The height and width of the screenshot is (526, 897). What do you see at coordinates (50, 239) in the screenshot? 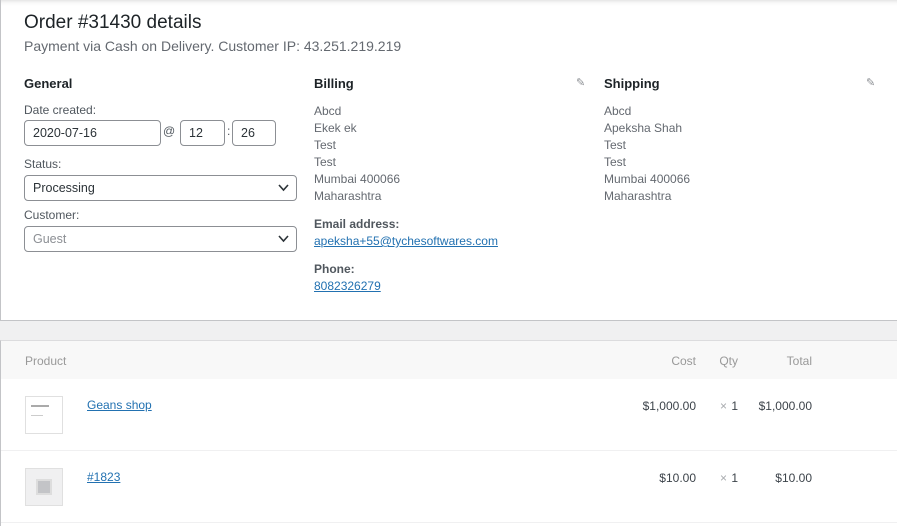
I see `customer-value: Guest` at bounding box center [50, 239].